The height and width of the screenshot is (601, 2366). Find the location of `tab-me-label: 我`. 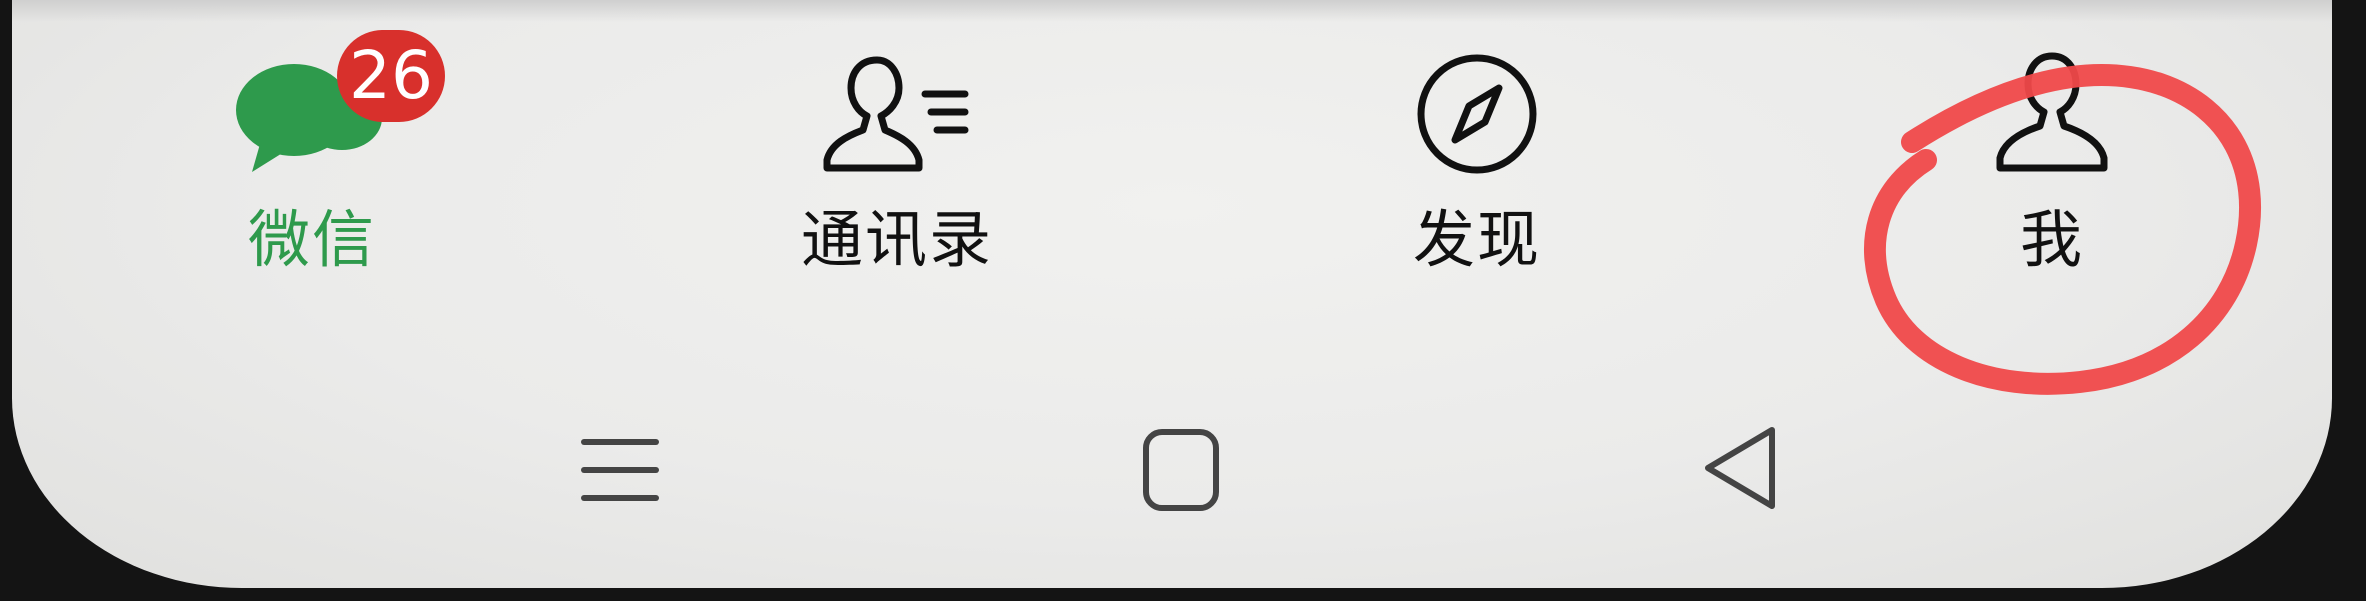

tab-me-label: 我 is located at coordinates (2051, 239).